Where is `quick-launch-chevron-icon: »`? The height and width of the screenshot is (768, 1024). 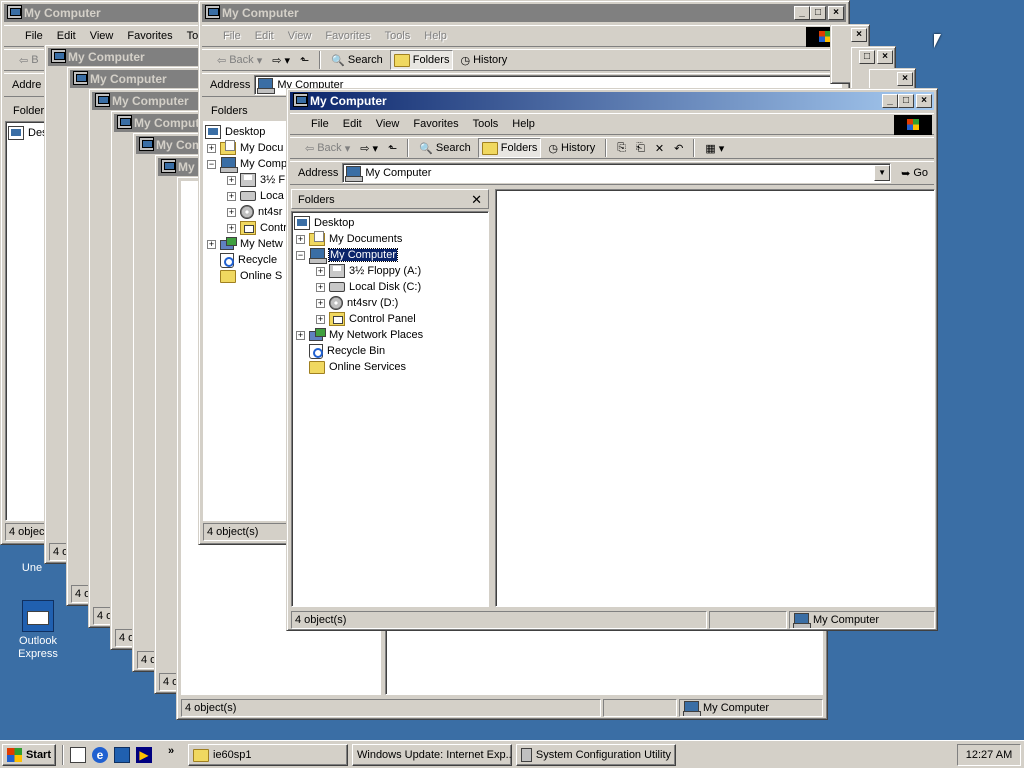
quick-launch-chevron-icon: » is located at coordinates (171, 751).